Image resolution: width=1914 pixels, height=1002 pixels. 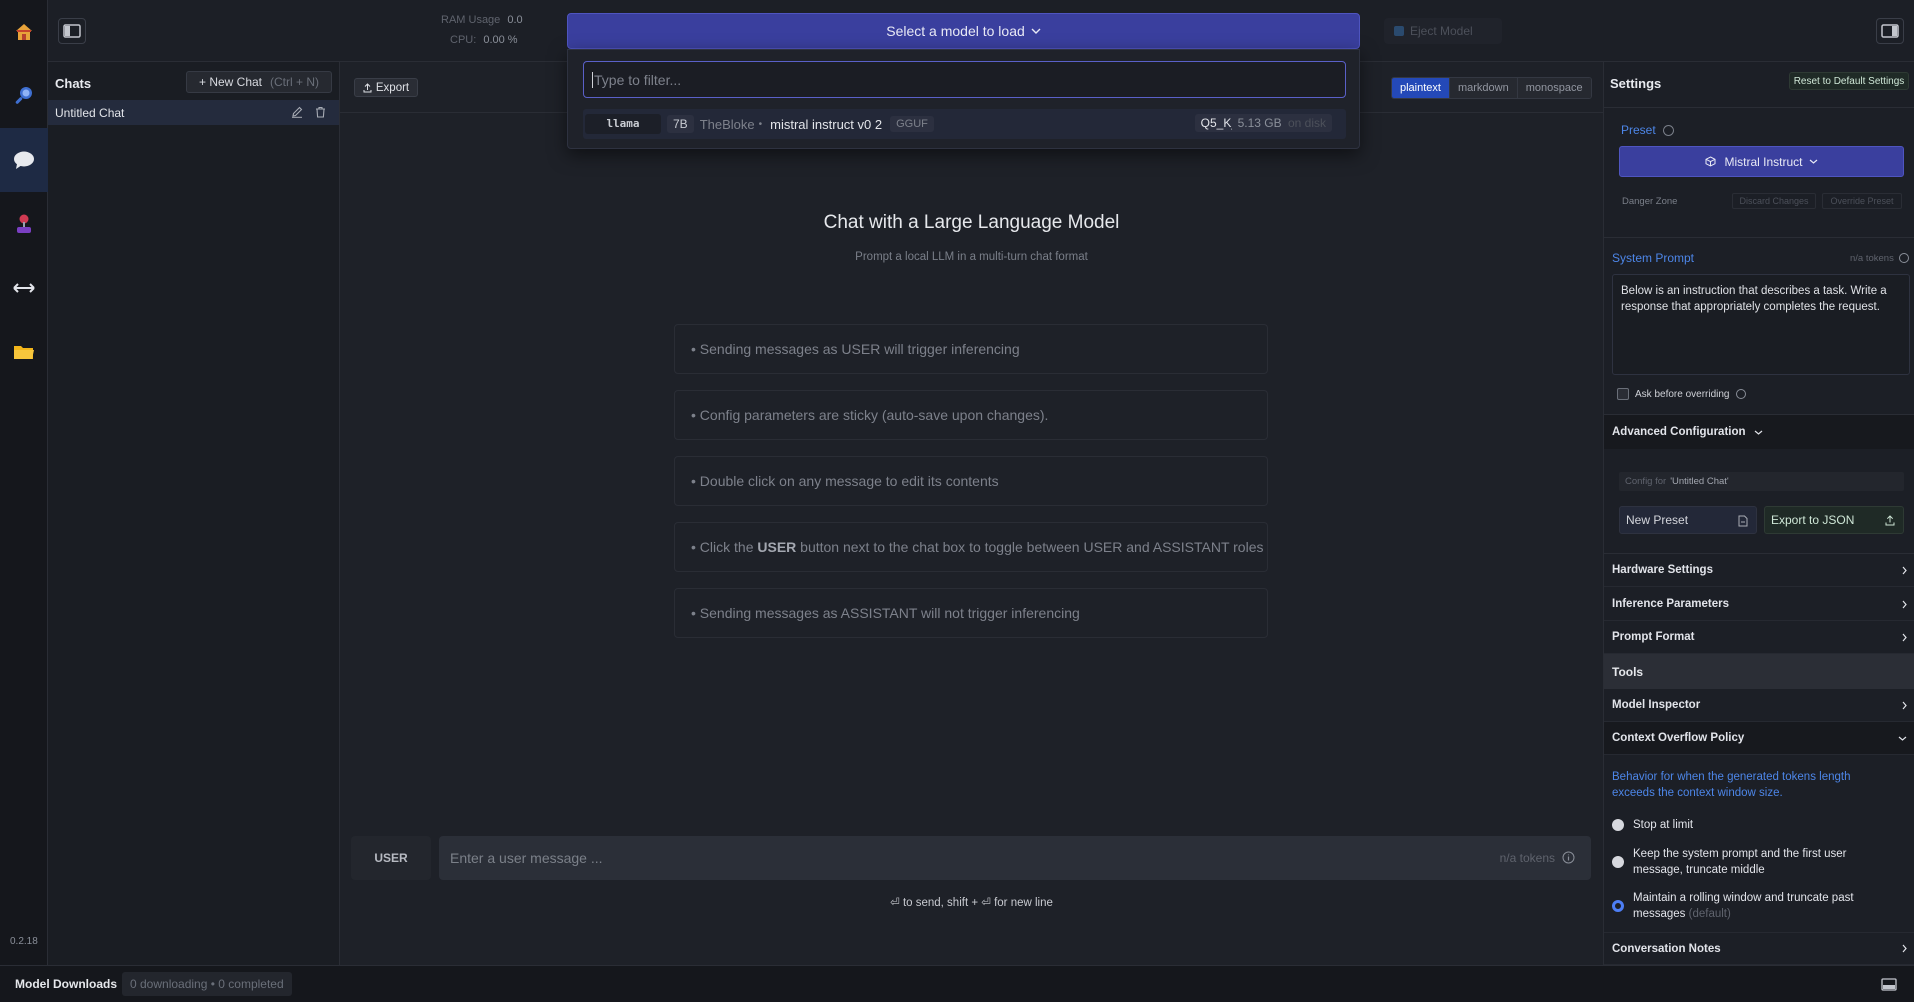 I want to click on chat-list-item: Untitled Chat, so click(x=193, y=112).